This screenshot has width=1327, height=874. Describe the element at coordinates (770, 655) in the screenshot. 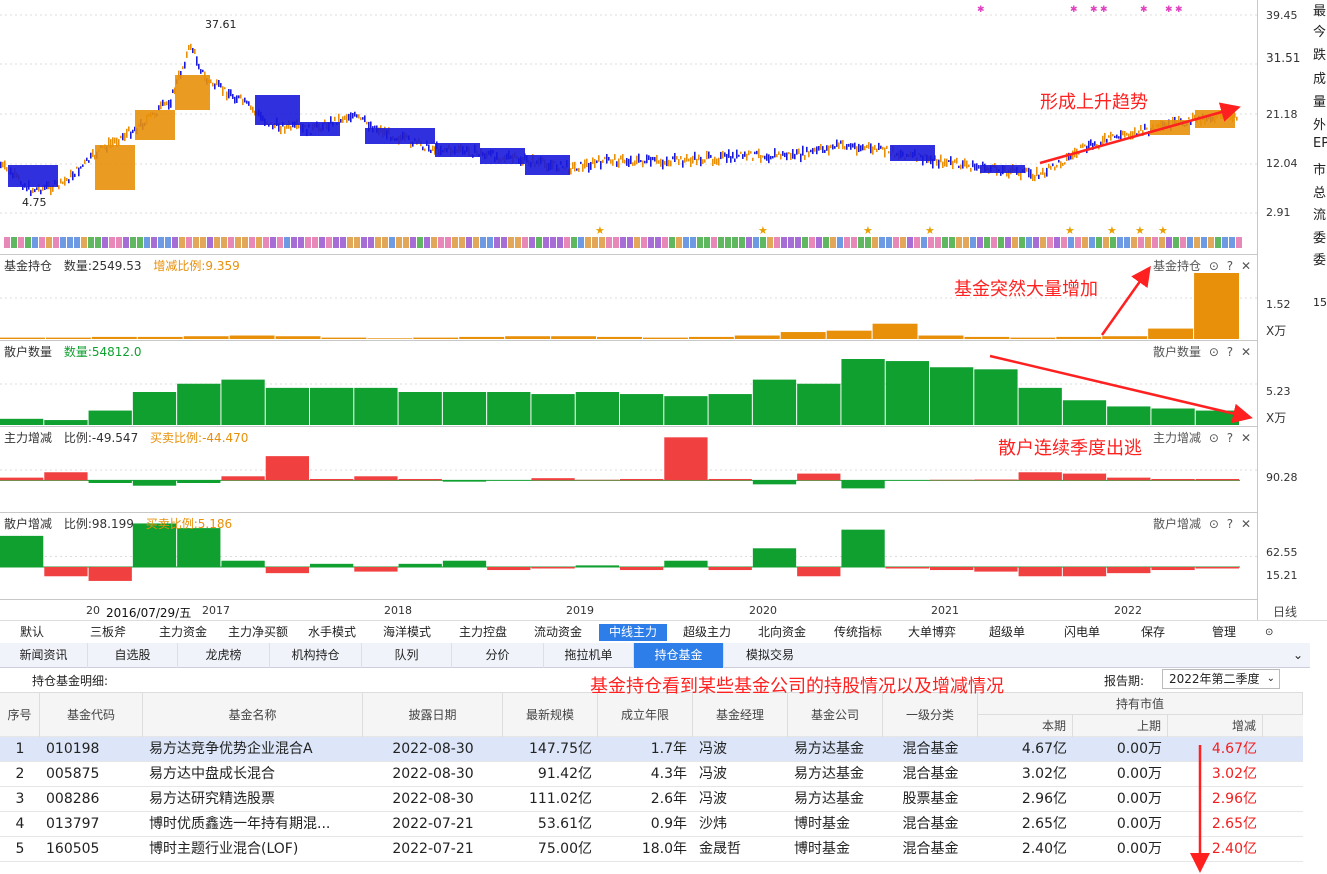

I see `tab: 模拟交易` at that location.